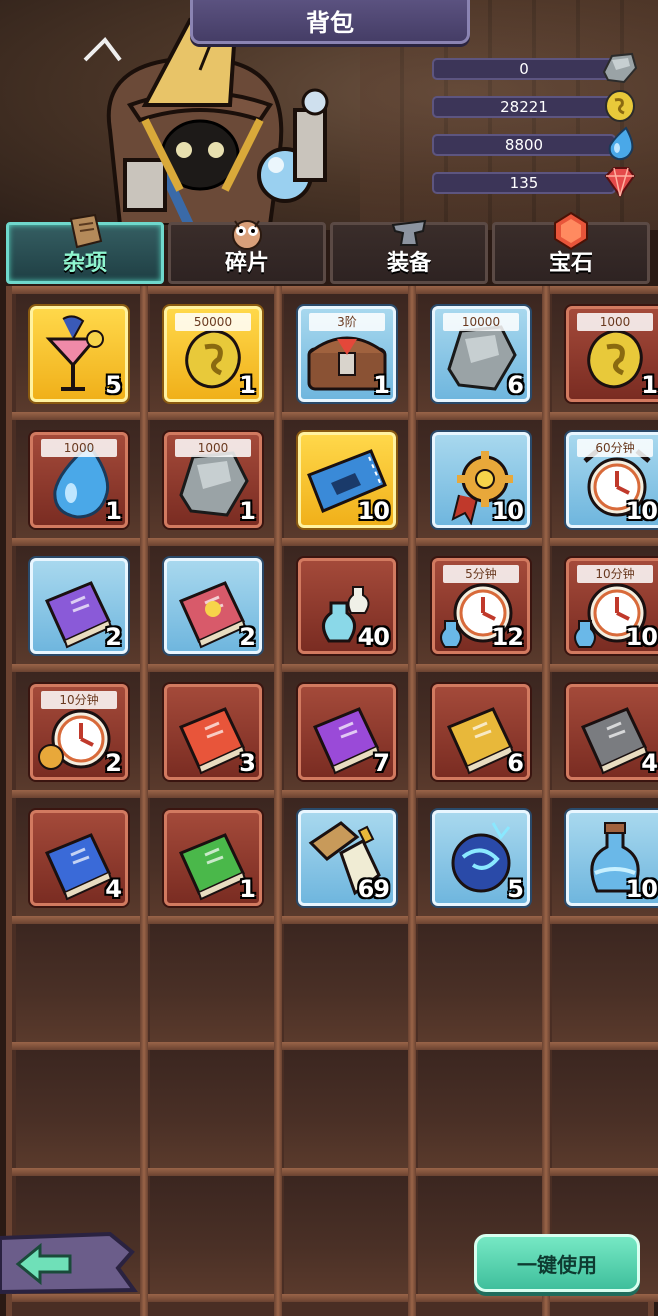 This screenshot has height=1316, width=658. What do you see at coordinates (247, 763) in the screenshot?
I see `item-count: 3` at bounding box center [247, 763].